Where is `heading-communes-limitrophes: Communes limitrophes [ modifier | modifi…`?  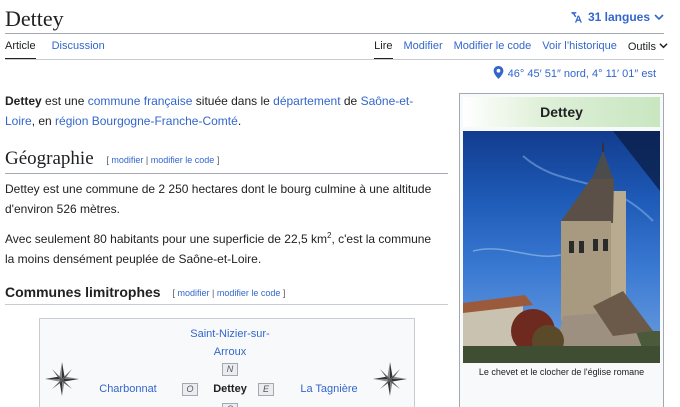
heading-communes-limitrophes: Communes limitrophes [ modifier | modifi… is located at coordinates (226, 294).